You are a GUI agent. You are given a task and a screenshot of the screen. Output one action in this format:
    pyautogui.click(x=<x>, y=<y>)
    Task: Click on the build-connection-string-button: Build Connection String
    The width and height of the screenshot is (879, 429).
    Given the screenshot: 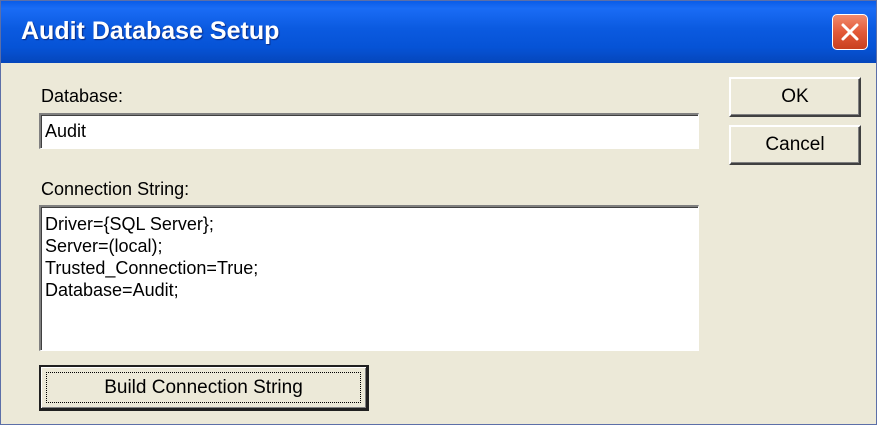 What is the action you would take?
    pyautogui.click(x=204, y=388)
    